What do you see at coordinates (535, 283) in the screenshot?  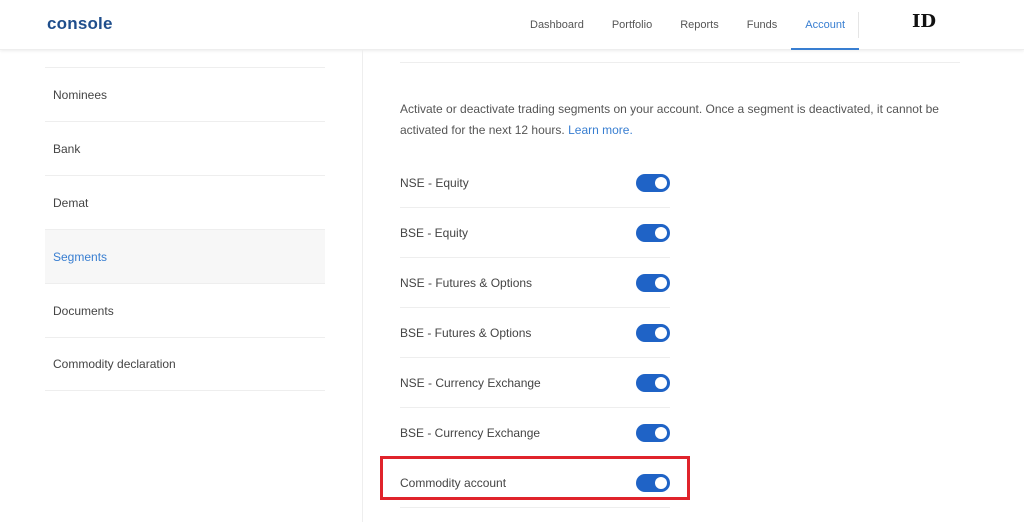 I see `segment-row-nse-fo: NSE - Futures & Options` at bounding box center [535, 283].